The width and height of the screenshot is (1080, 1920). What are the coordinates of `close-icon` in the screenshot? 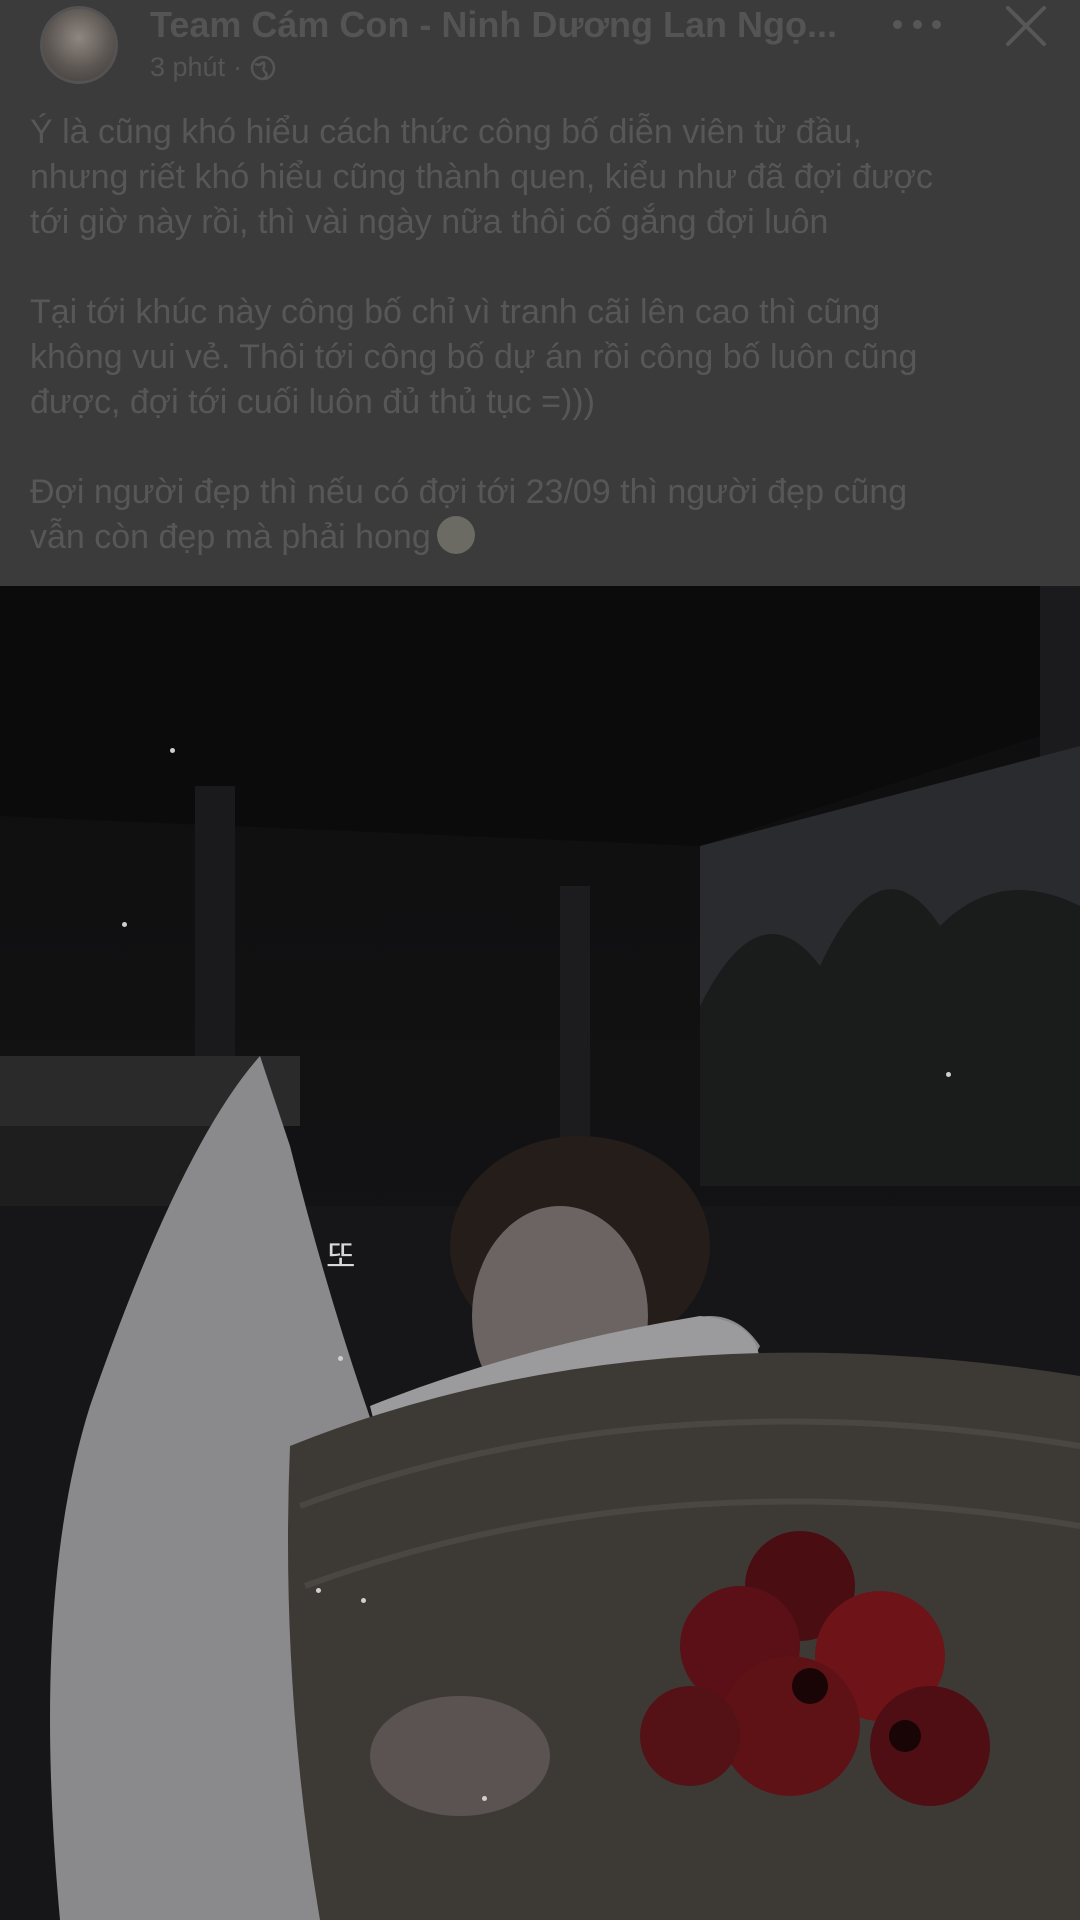 It's located at (1026, 26).